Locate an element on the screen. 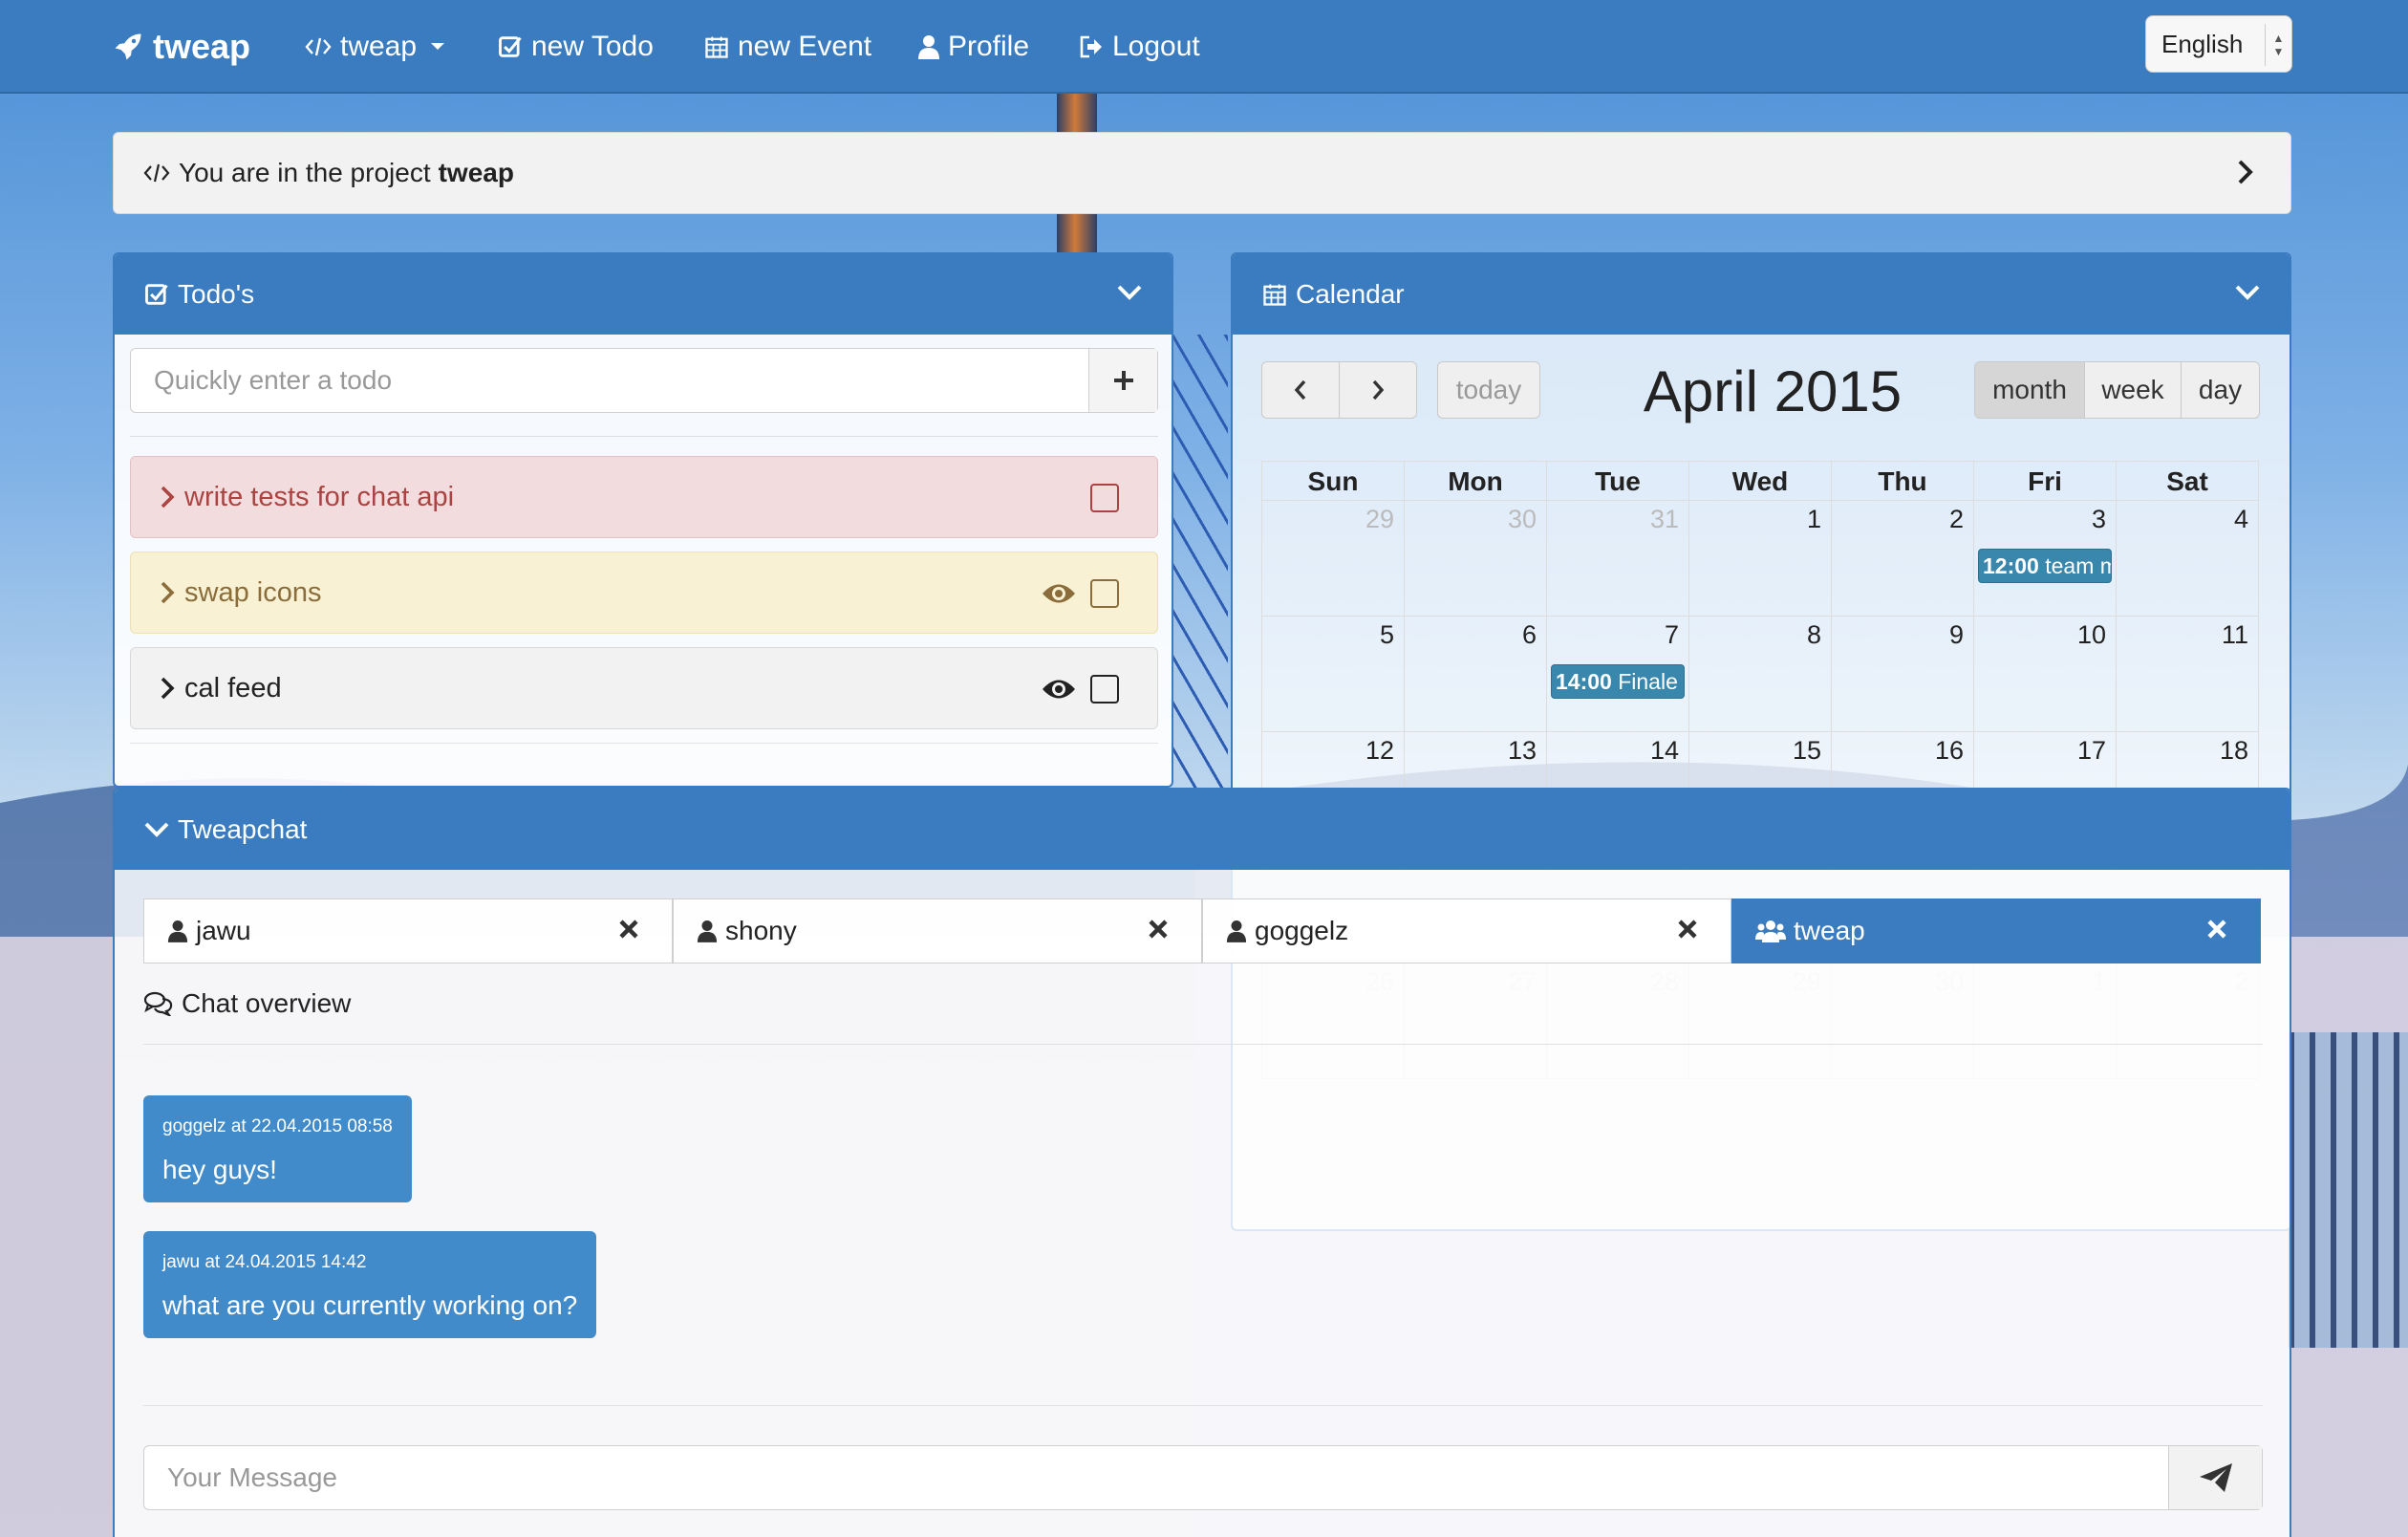 The height and width of the screenshot is (1537, 2408). event-time: 12:00 is located at coordinates (2011, 565).